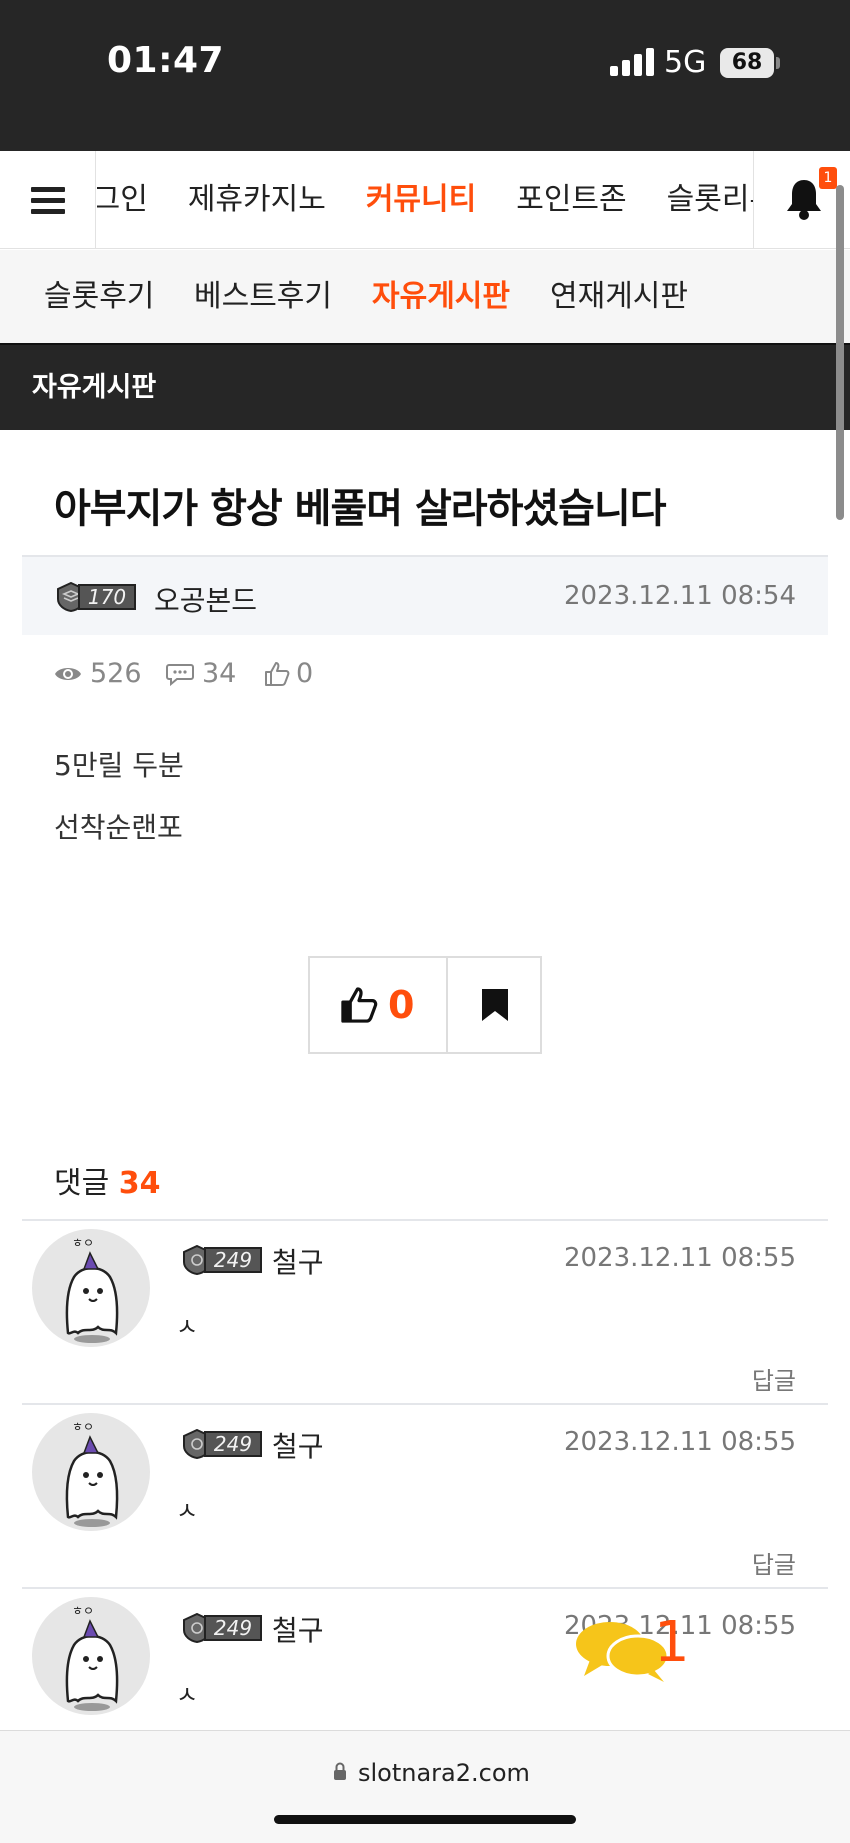  Describe the element at coordinates (166, 60) in the screenshot. I see `status-time: 01:47` at that location.